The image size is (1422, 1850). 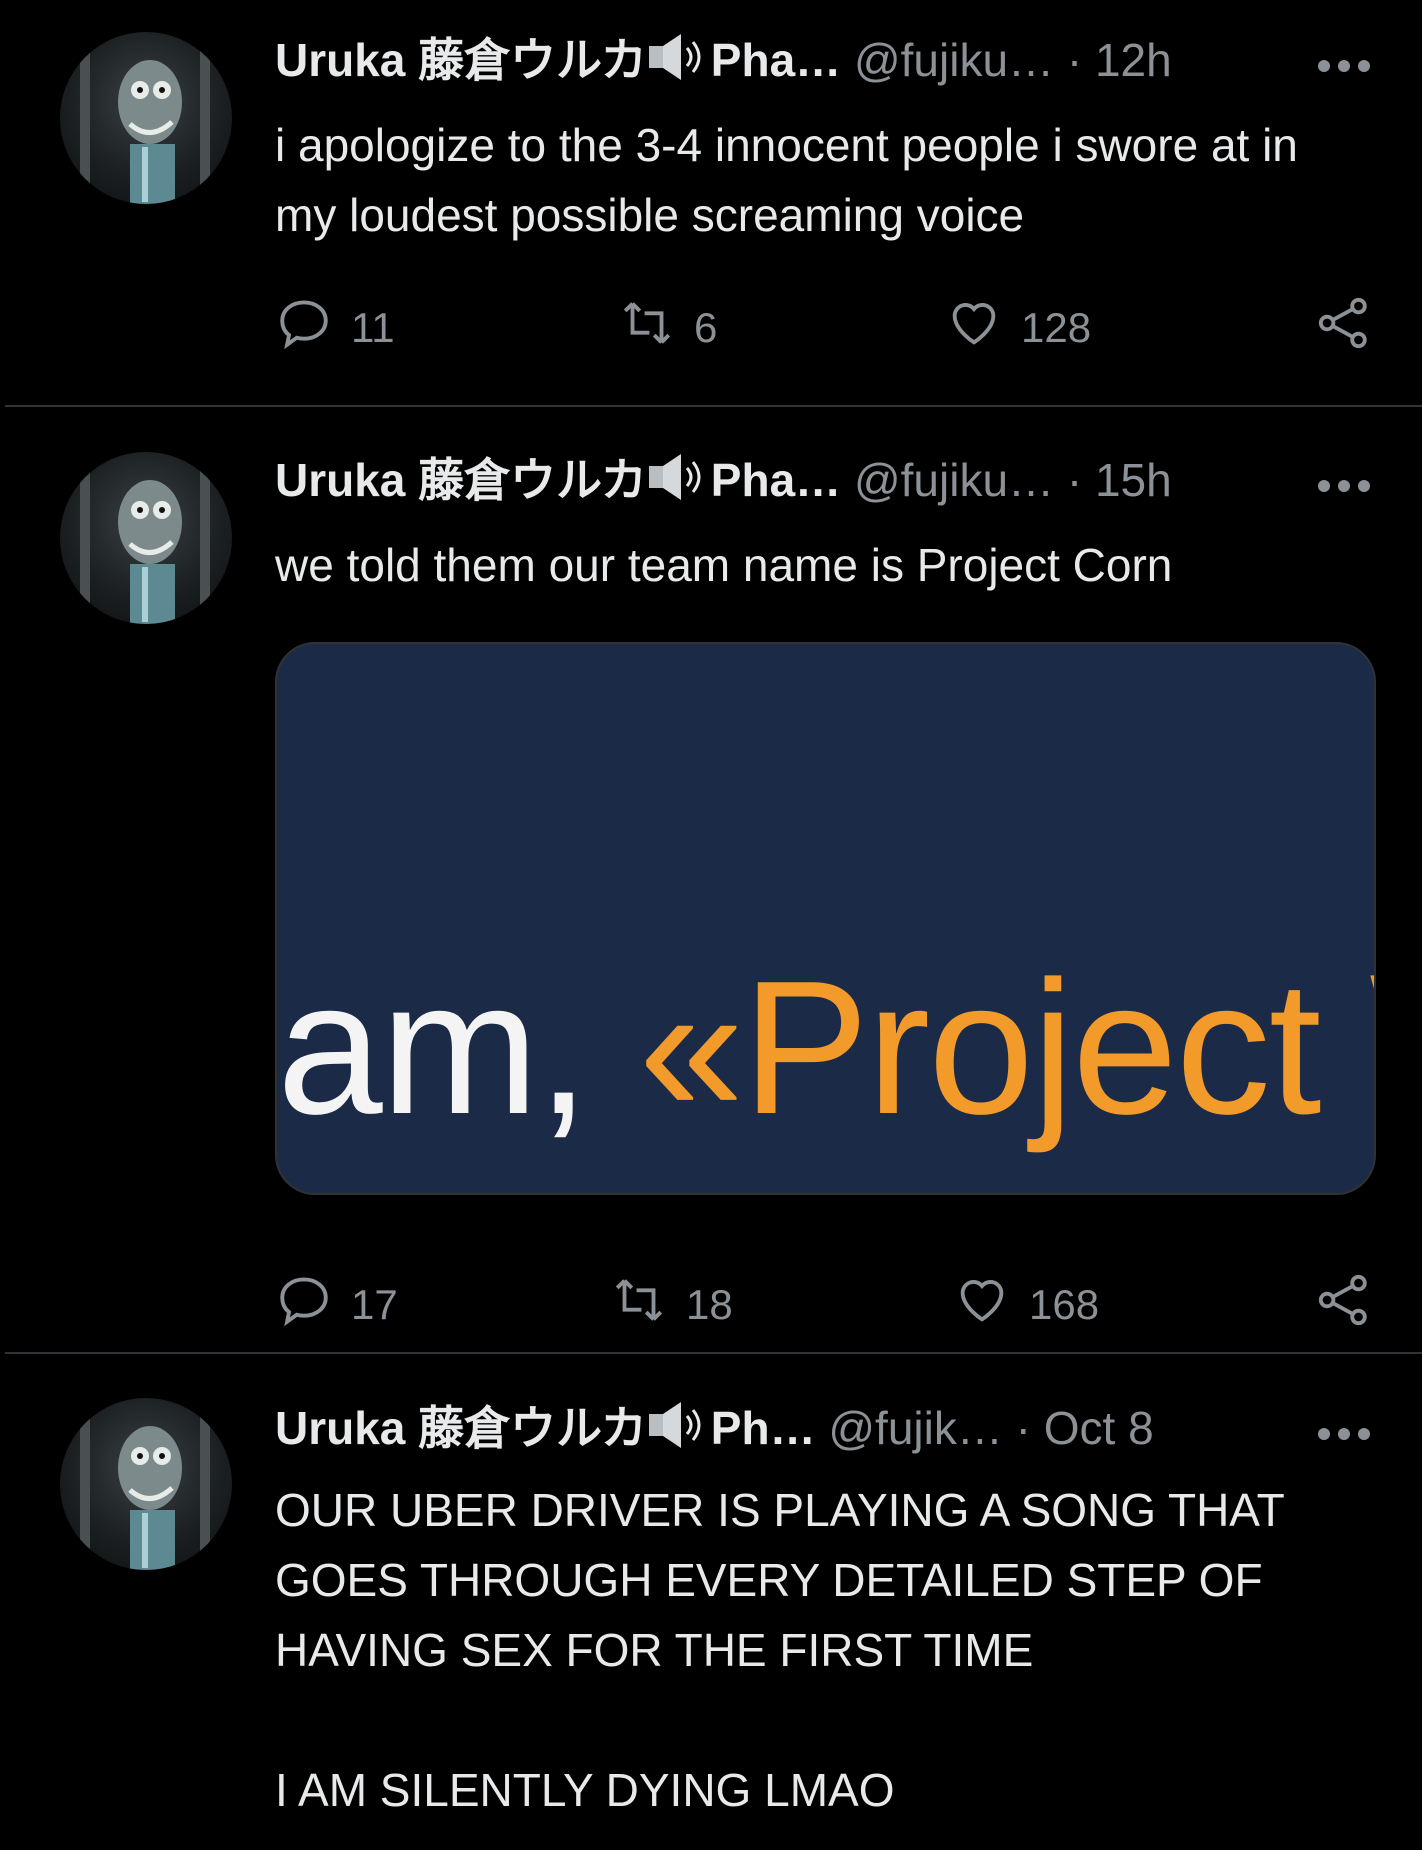 I want to click on tweet-header: Uruka 藤倉ウルカ Pha… @fujiku… · 15h, so click(x=723, y=483).